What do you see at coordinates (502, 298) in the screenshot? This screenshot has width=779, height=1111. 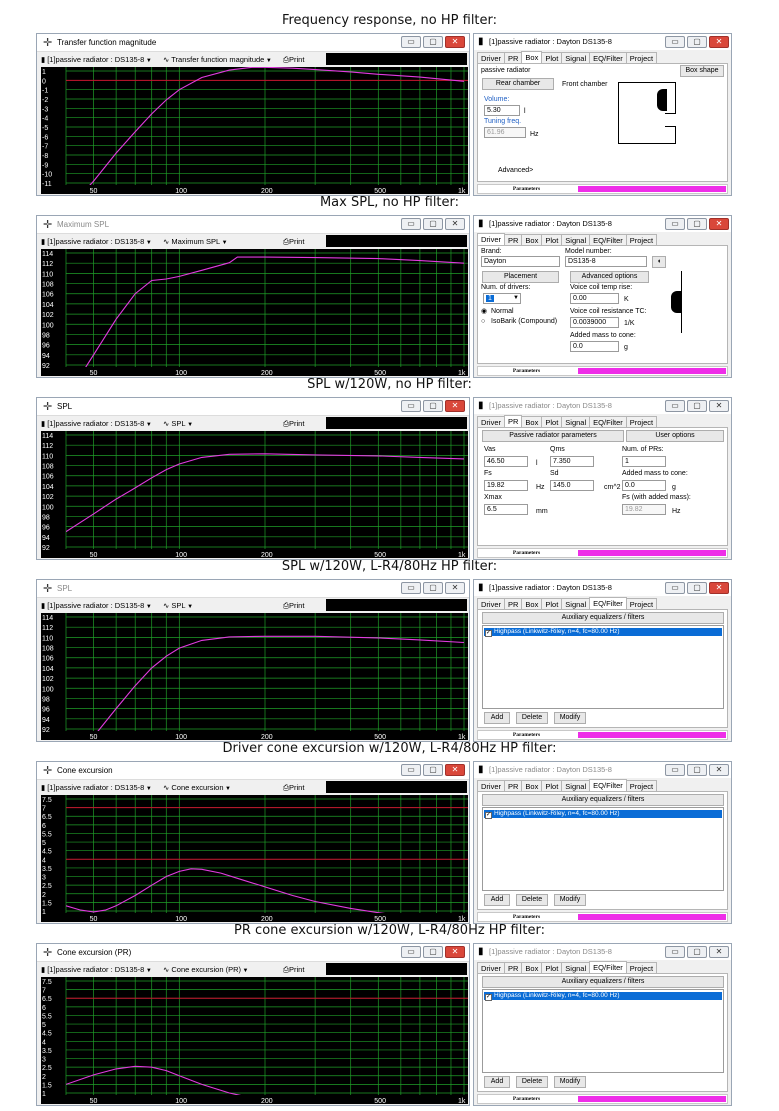 I see `num-drivers-select: 1 ▼` at bounding box center [502, 298].